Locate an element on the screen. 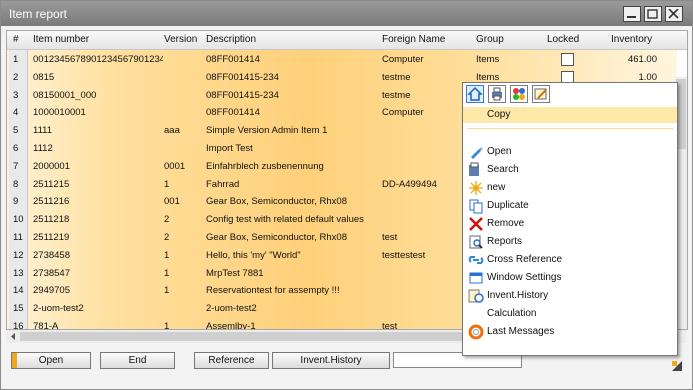 This screenshot has width=693, height=390. cell-desc: Config test with related default values is located at coordinates (293, 219).